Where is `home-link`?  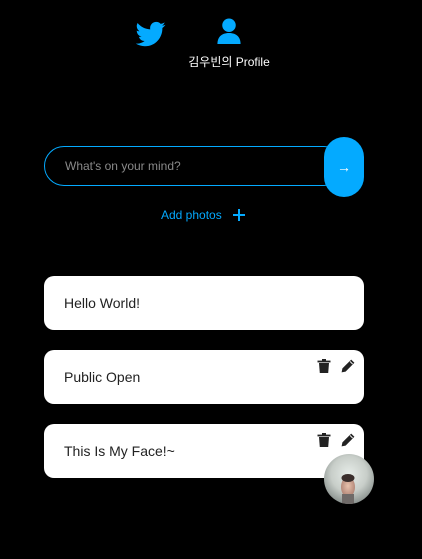
home-link is located at coordinates (150, 34).